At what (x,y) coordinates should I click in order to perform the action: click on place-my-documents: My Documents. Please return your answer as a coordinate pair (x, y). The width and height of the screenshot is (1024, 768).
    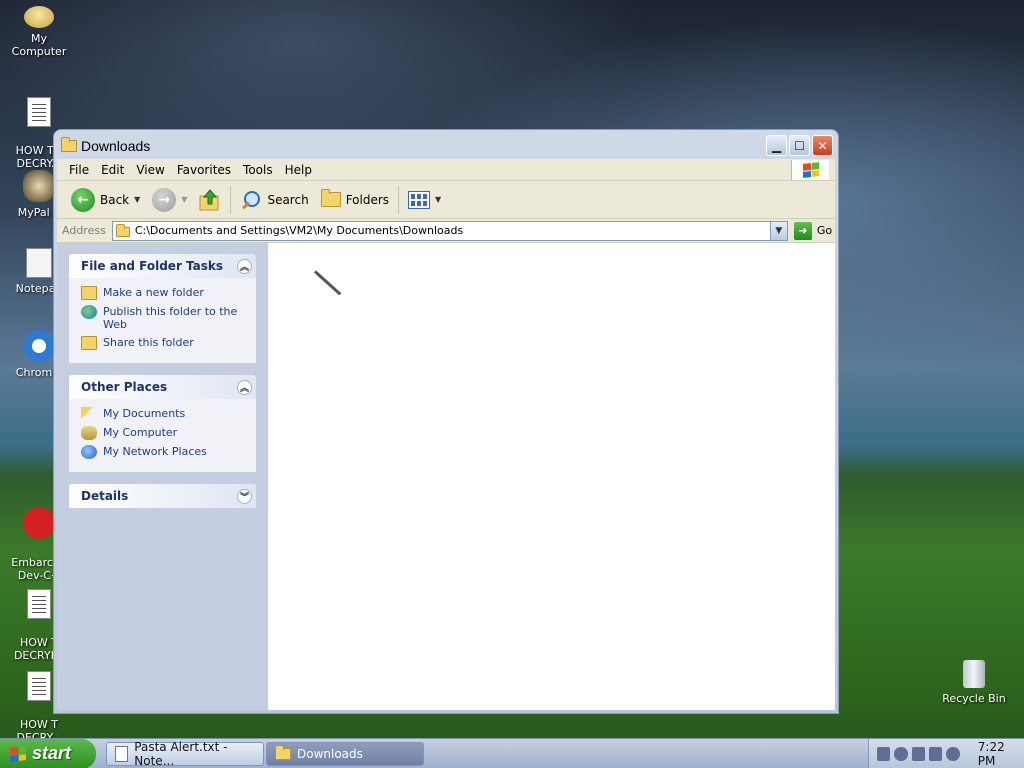
    Looking at the image, I should click on (163, 414).